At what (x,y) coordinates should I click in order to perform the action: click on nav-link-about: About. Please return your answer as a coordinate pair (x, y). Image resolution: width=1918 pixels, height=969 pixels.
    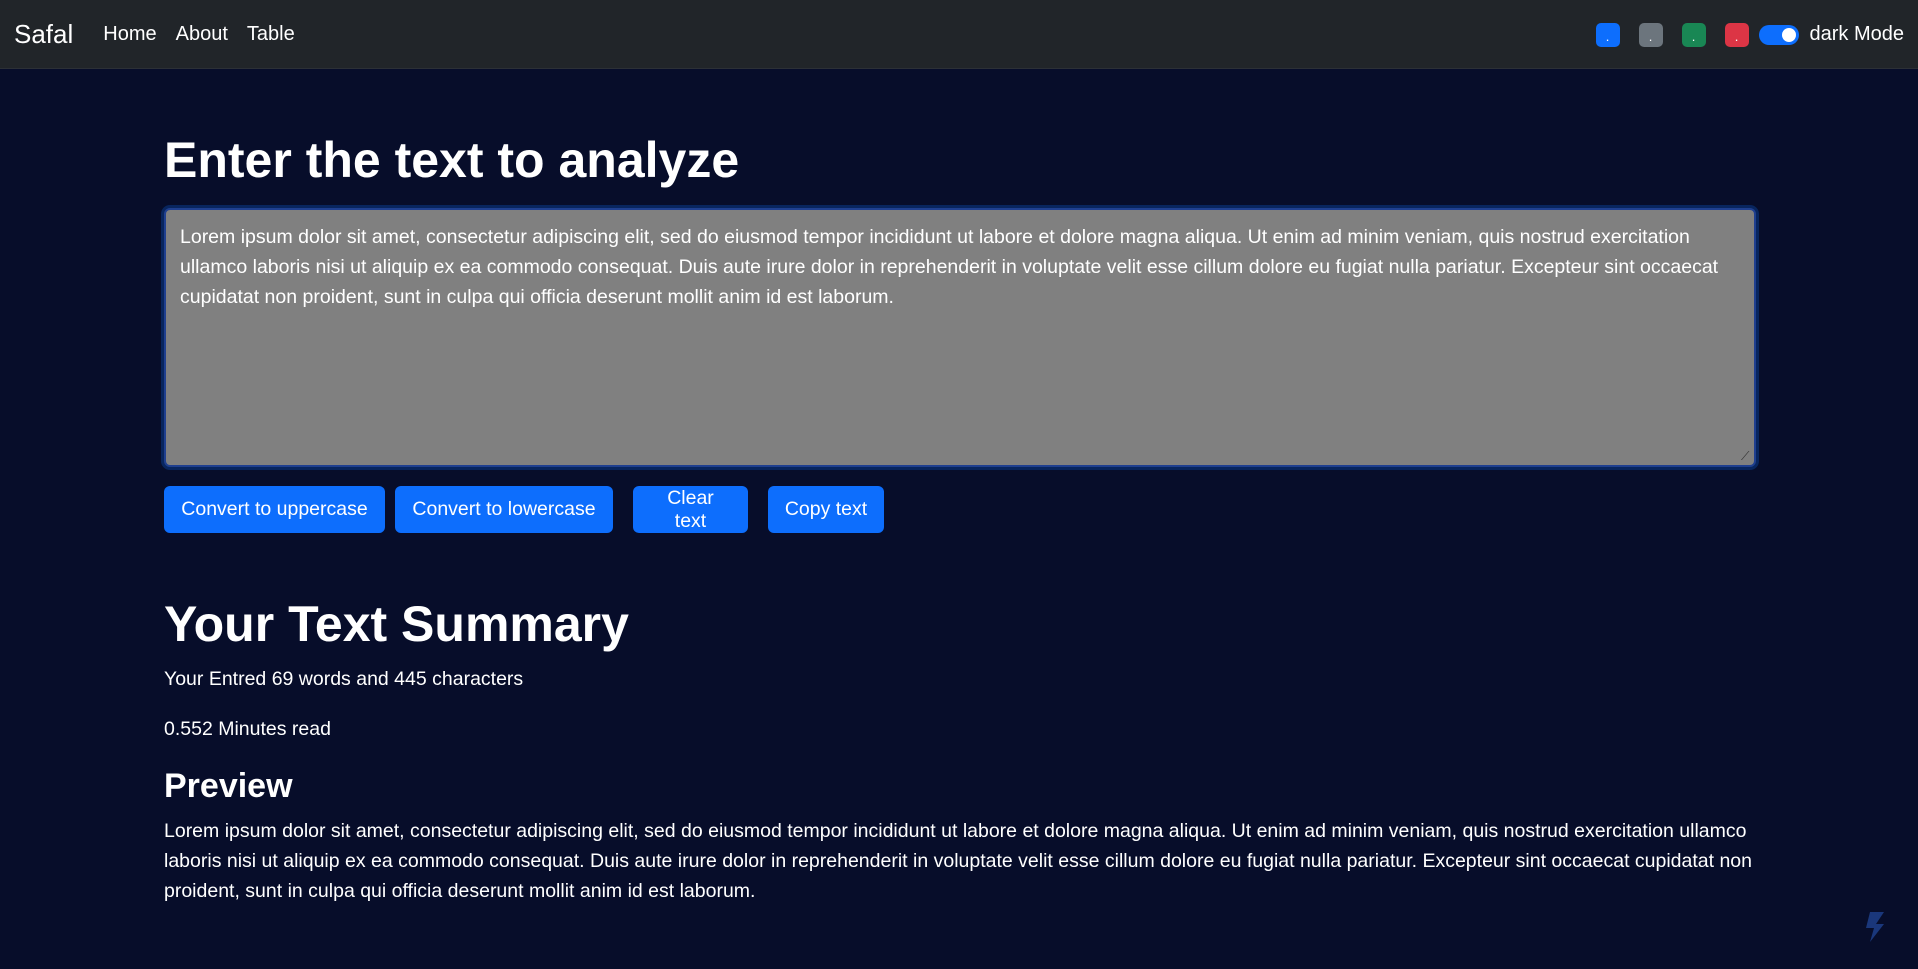
    Looking at the image, I should click on (202, 34).